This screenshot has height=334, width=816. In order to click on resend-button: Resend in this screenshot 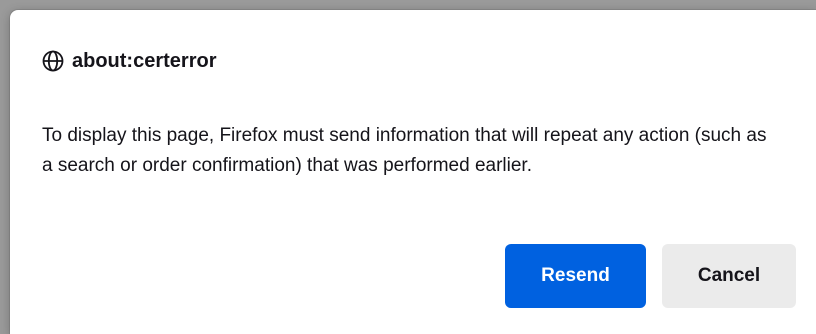, I will do `click(575, 276)`.